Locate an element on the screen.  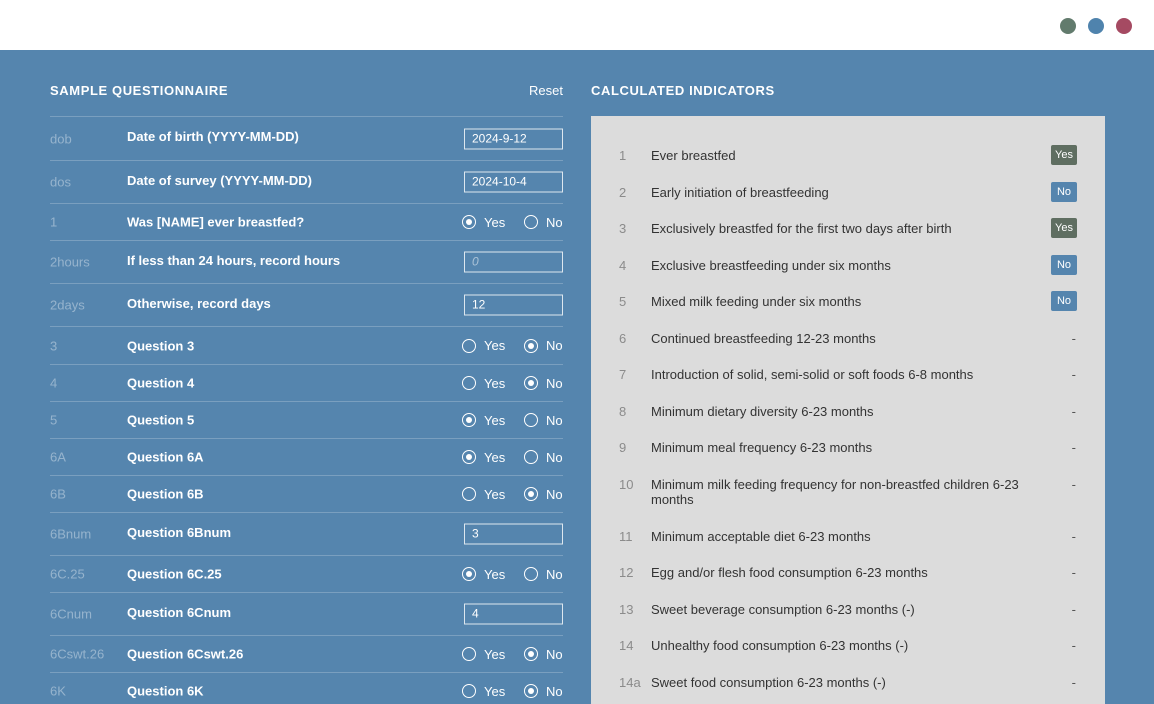
green-dot-icon is located at coordinates (1068, 26).